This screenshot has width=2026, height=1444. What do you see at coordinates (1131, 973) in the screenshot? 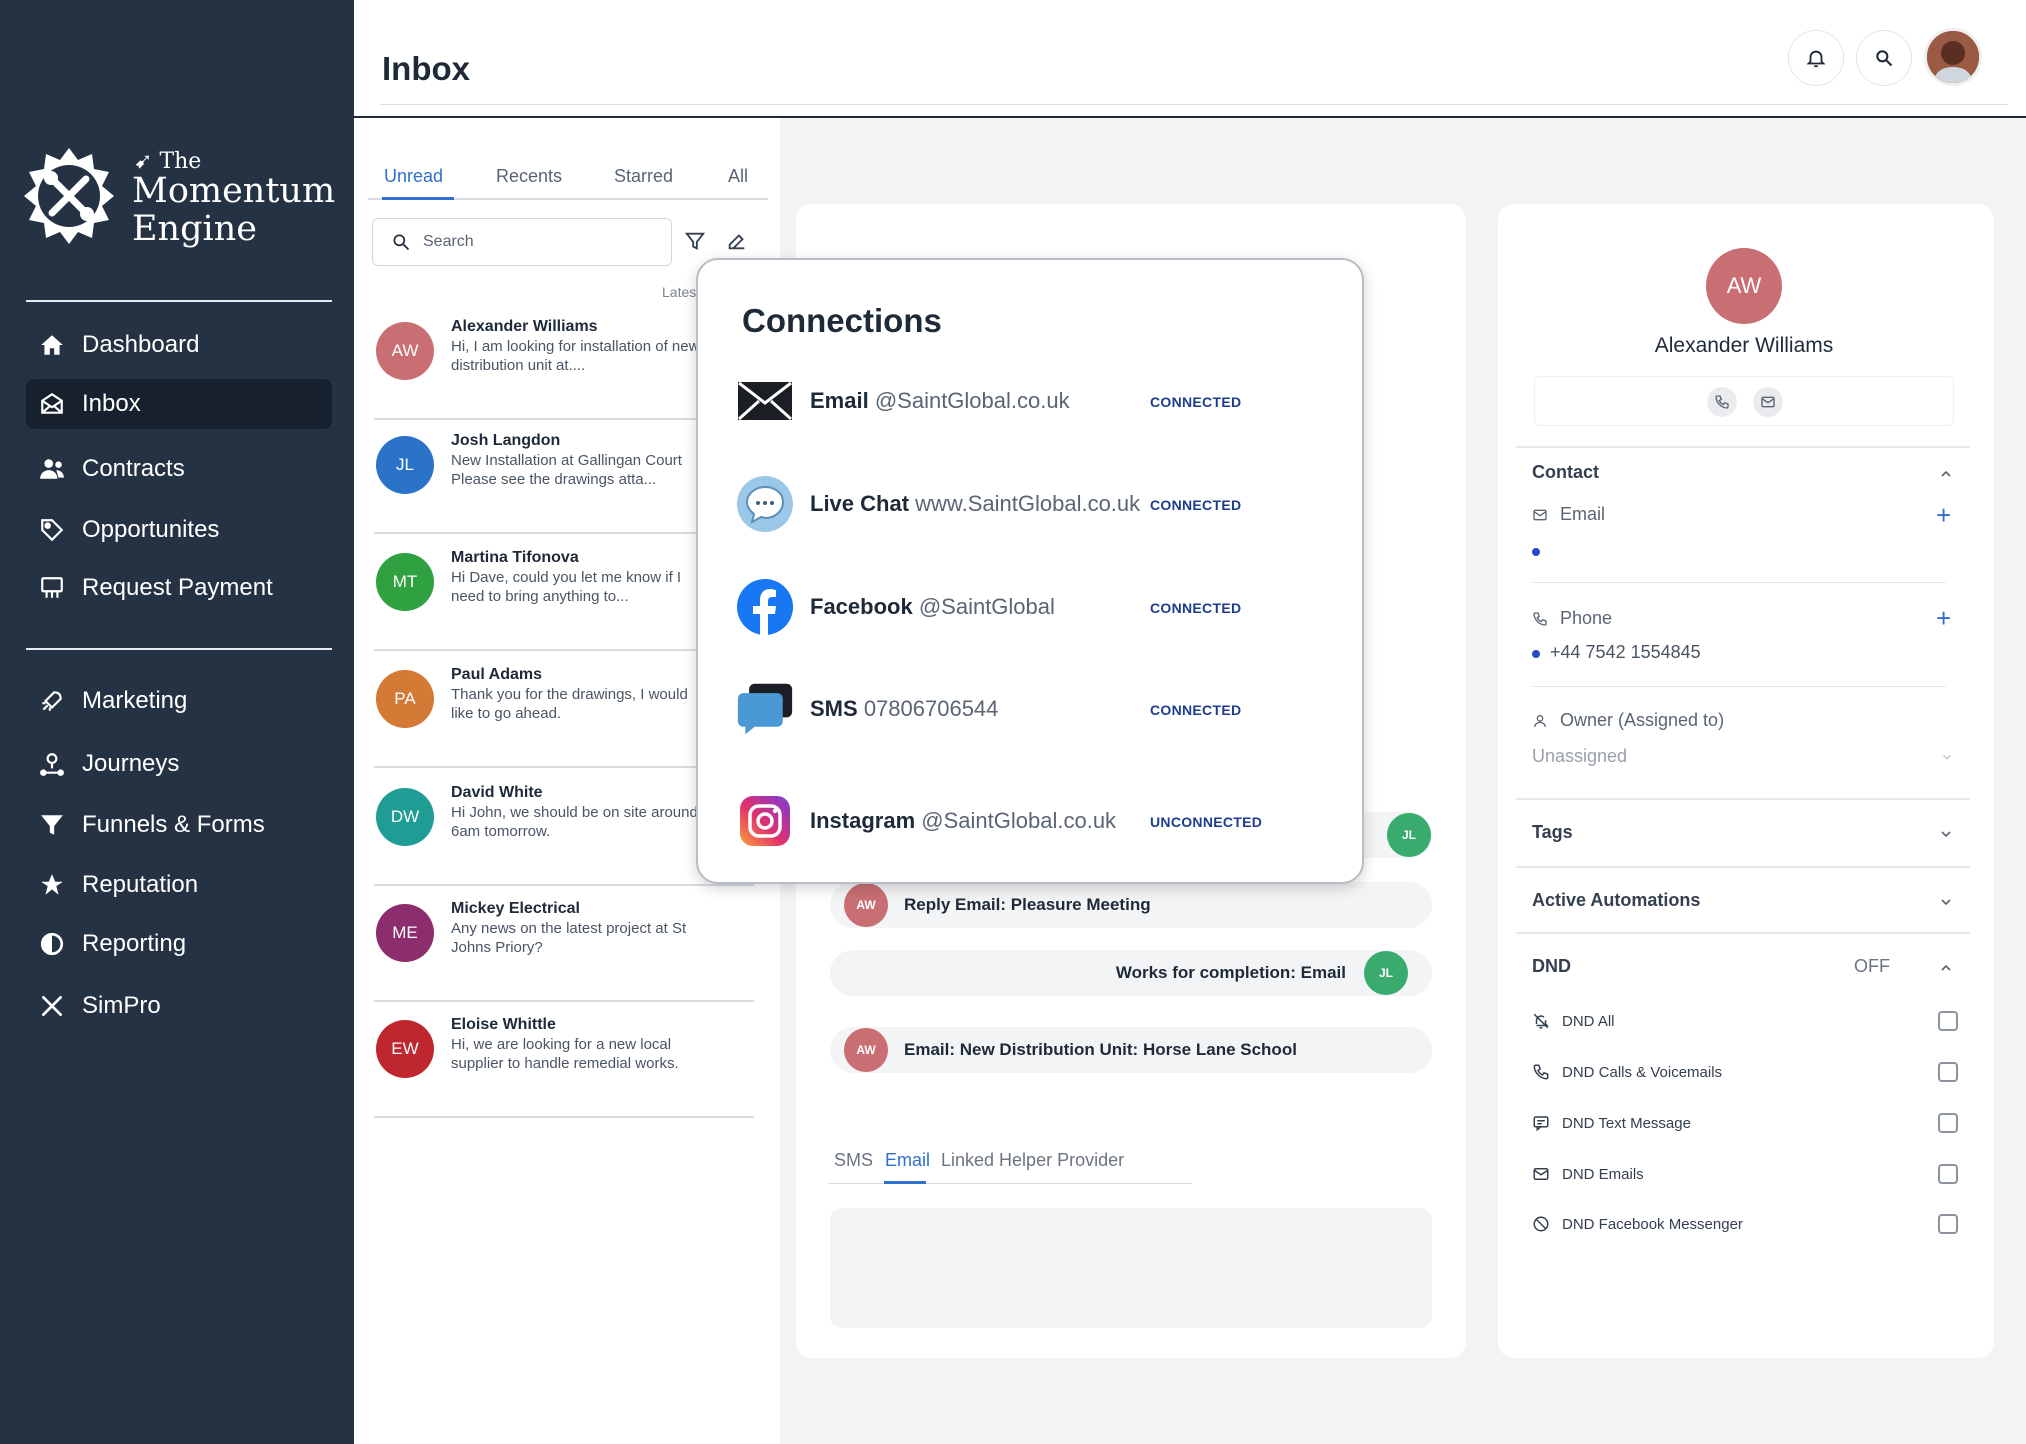
I see `message-bubble: Works for completion: Email JL` at bounding box center [1131, 973].